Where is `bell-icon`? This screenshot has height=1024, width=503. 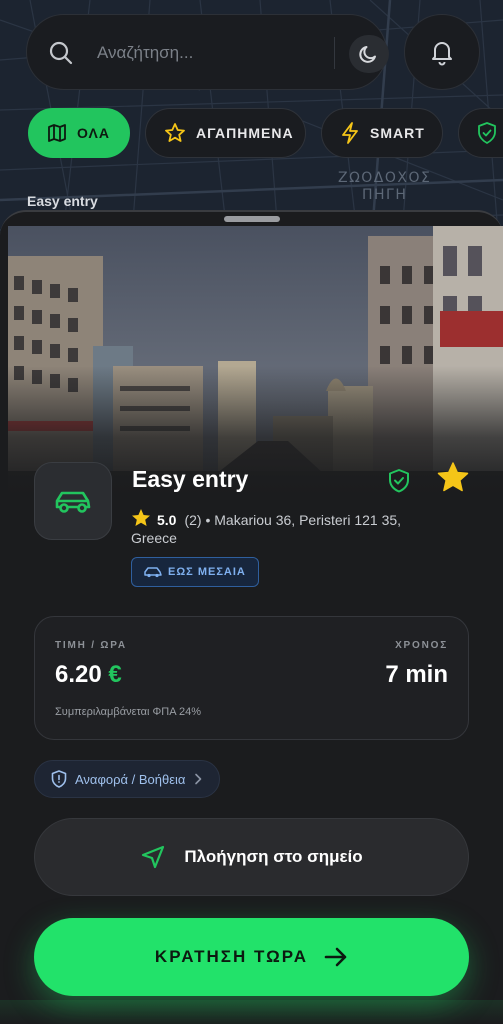 bell-icon is located at coordinates (442, 54).